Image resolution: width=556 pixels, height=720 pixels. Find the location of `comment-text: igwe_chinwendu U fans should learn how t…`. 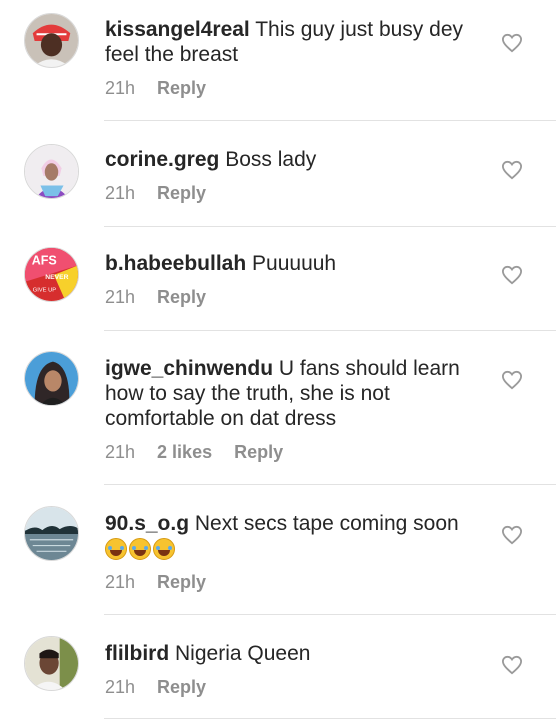

comment-text: igwe_chinwendu U fans should learn how t… is located at coordinates (295, 393).